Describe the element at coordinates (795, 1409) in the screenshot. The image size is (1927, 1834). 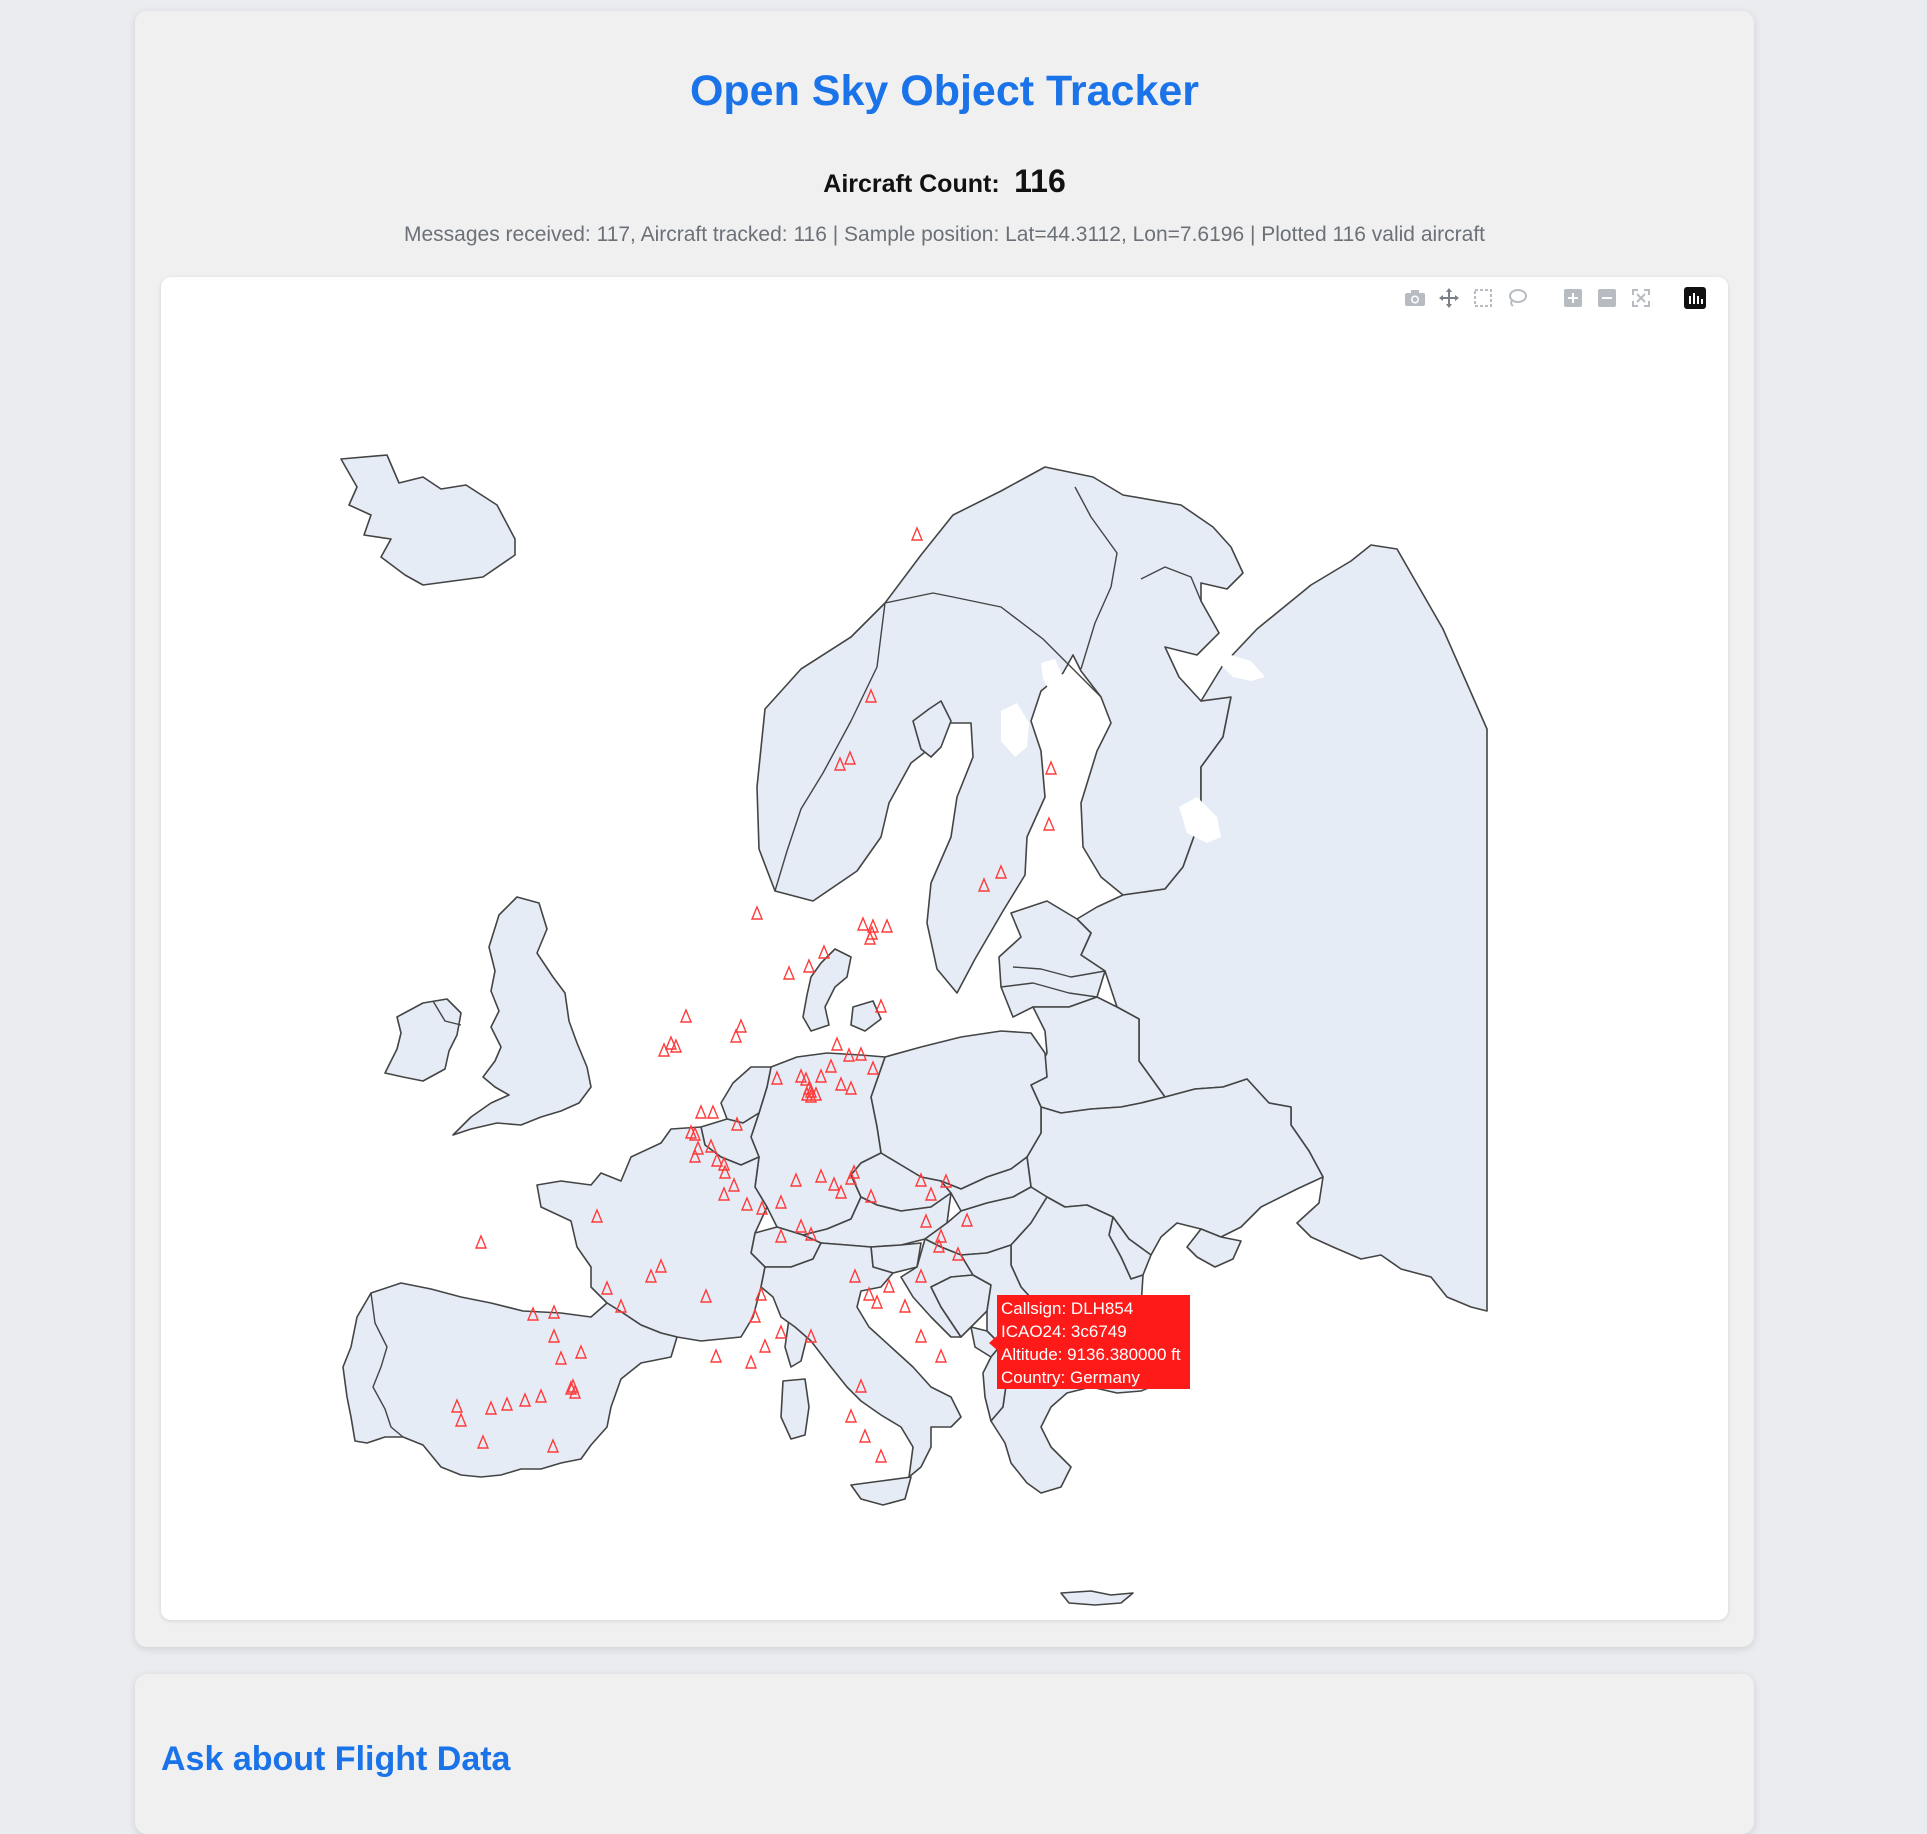
I see `sardinia` at that location.